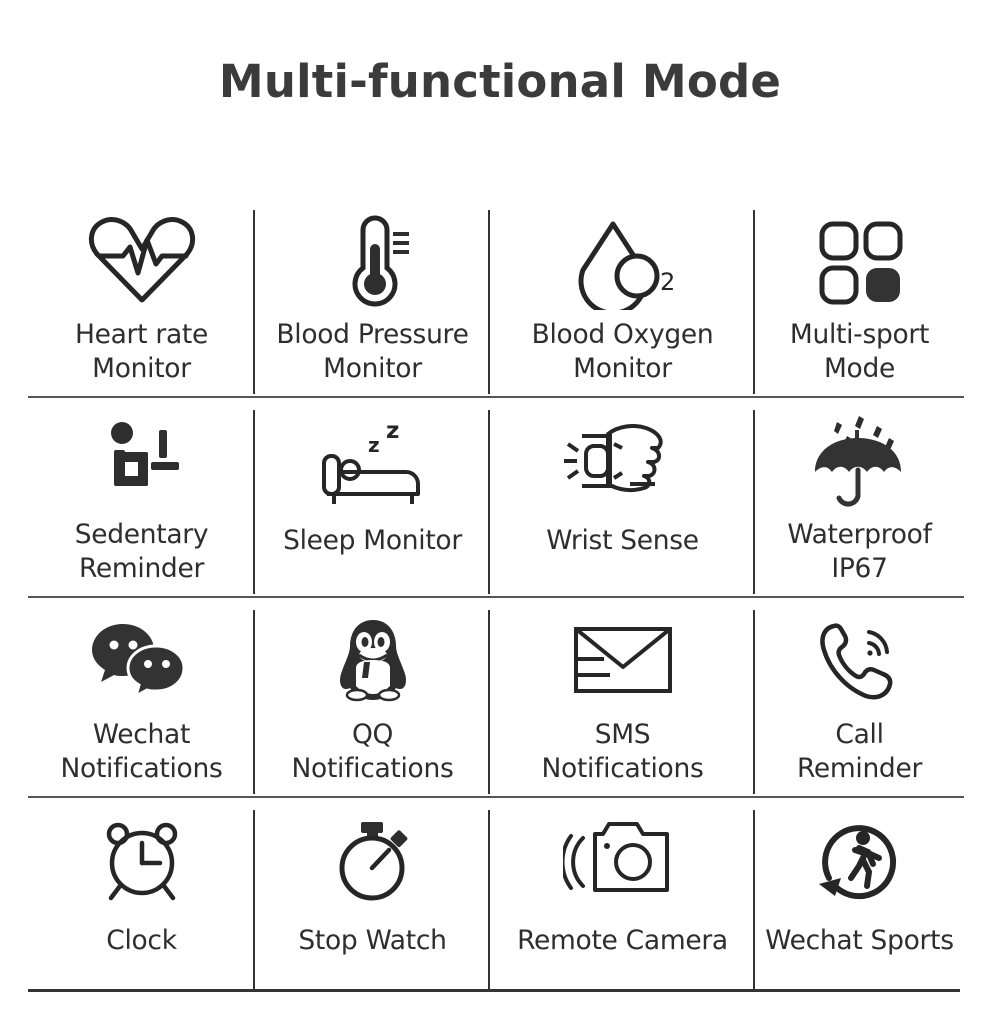 The image size is (1000, 1020). Describe the element at coordinates (860, 862) in the screenshot. I see `wechat-sports-runner-icon` at that location.